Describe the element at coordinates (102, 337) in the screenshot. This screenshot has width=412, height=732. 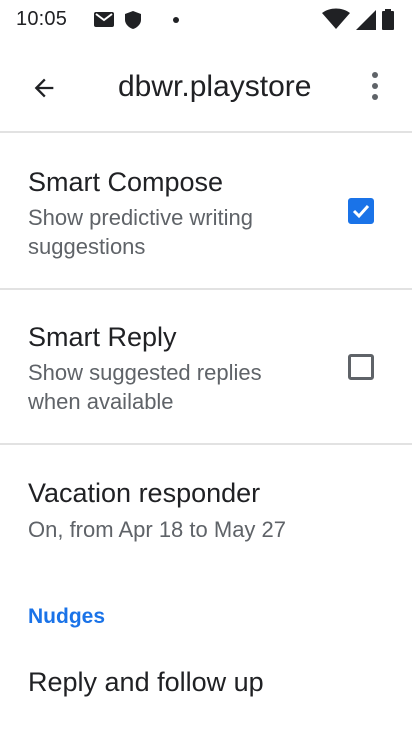
I see `smart-reply-title: Smart Reply` at that location.